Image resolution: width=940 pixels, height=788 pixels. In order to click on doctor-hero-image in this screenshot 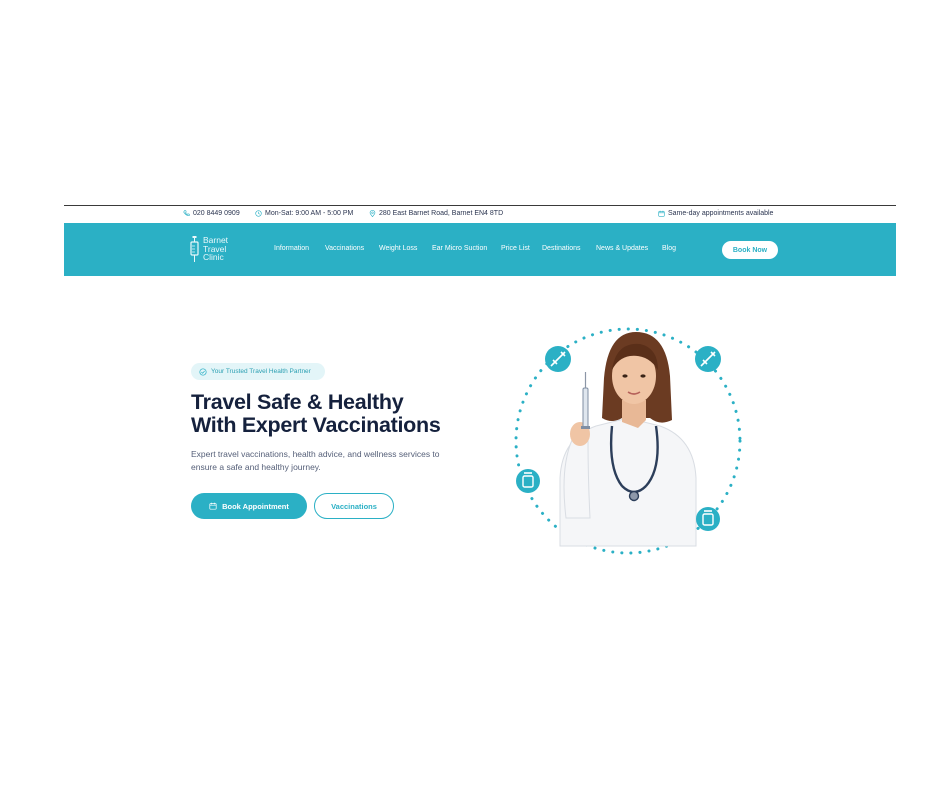, I will do `click(628, 441)`.